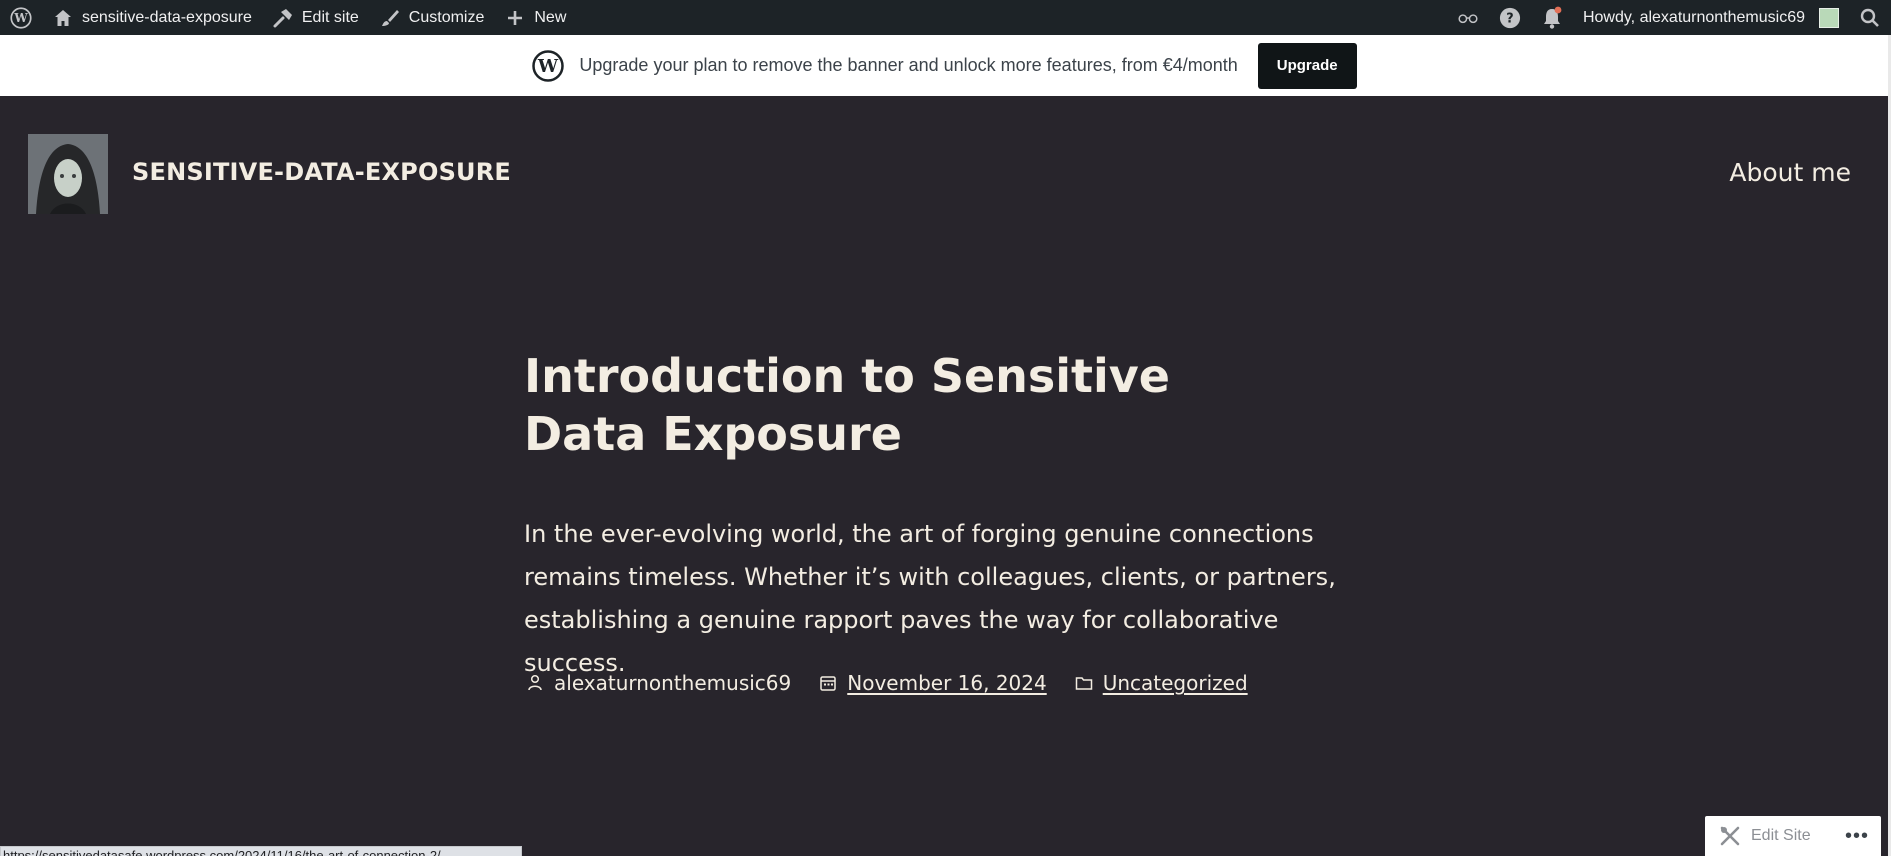 The image size is (1891, 856). I want to click on admin-bar-new-label: New, so click(550, 17).